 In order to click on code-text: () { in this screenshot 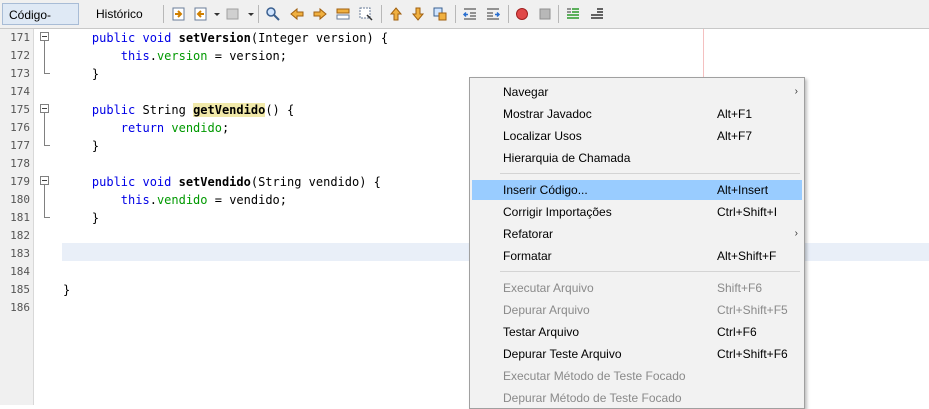, I will do `click(280, 110)`.